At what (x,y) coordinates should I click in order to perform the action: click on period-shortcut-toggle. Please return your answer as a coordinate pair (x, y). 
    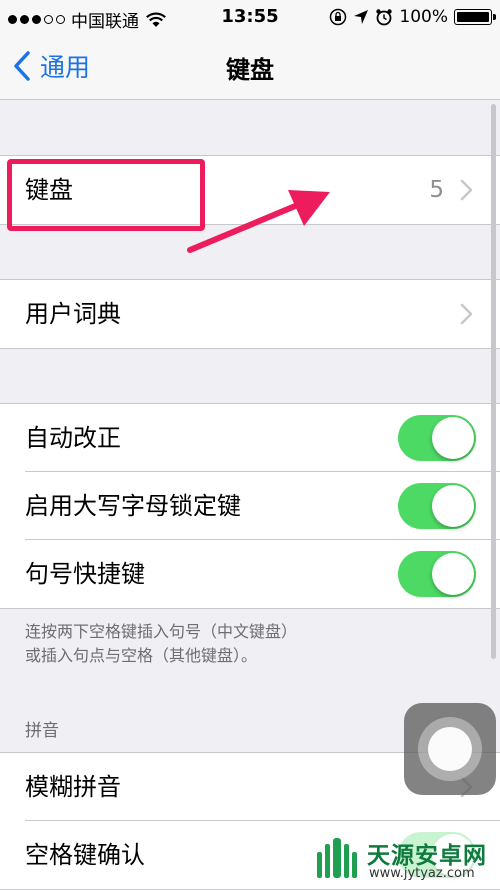
    Looking at the image, I should click on (437, 574).